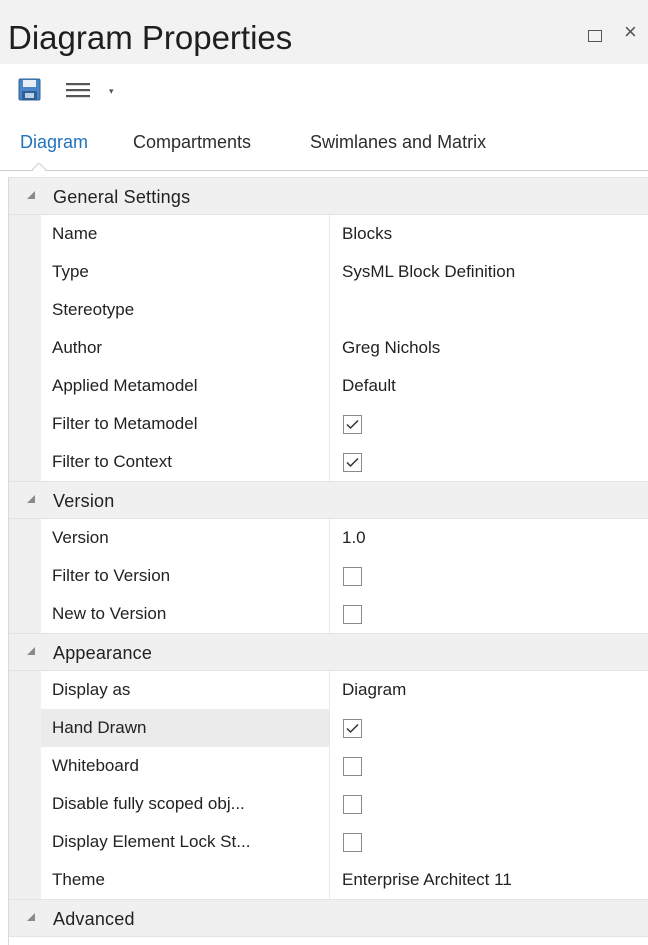  Describe the element at coordinates (192, 142) in the screenshot. I see `tab-compartments: Compartments` at that location.